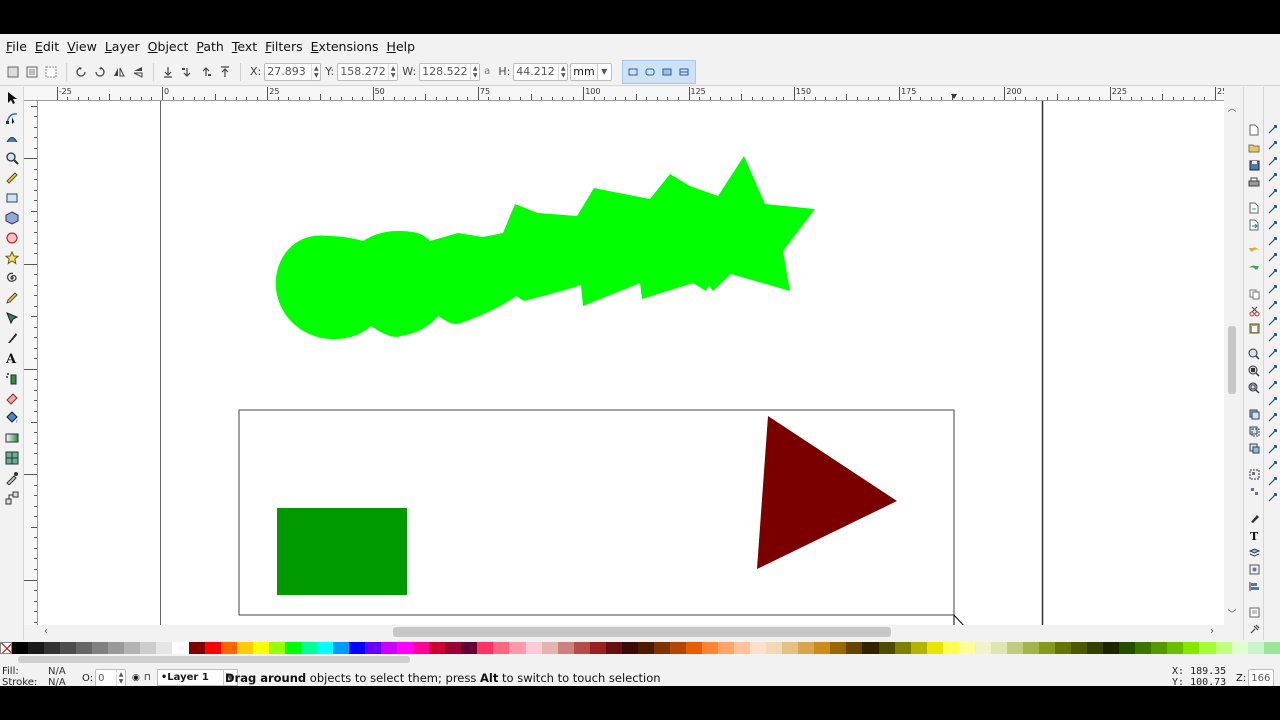 The height and width of the screenshot is (720, 1280). Describe the element at coordinates (12, 278) in the screenshot. I see `spiral-tool` at that location.